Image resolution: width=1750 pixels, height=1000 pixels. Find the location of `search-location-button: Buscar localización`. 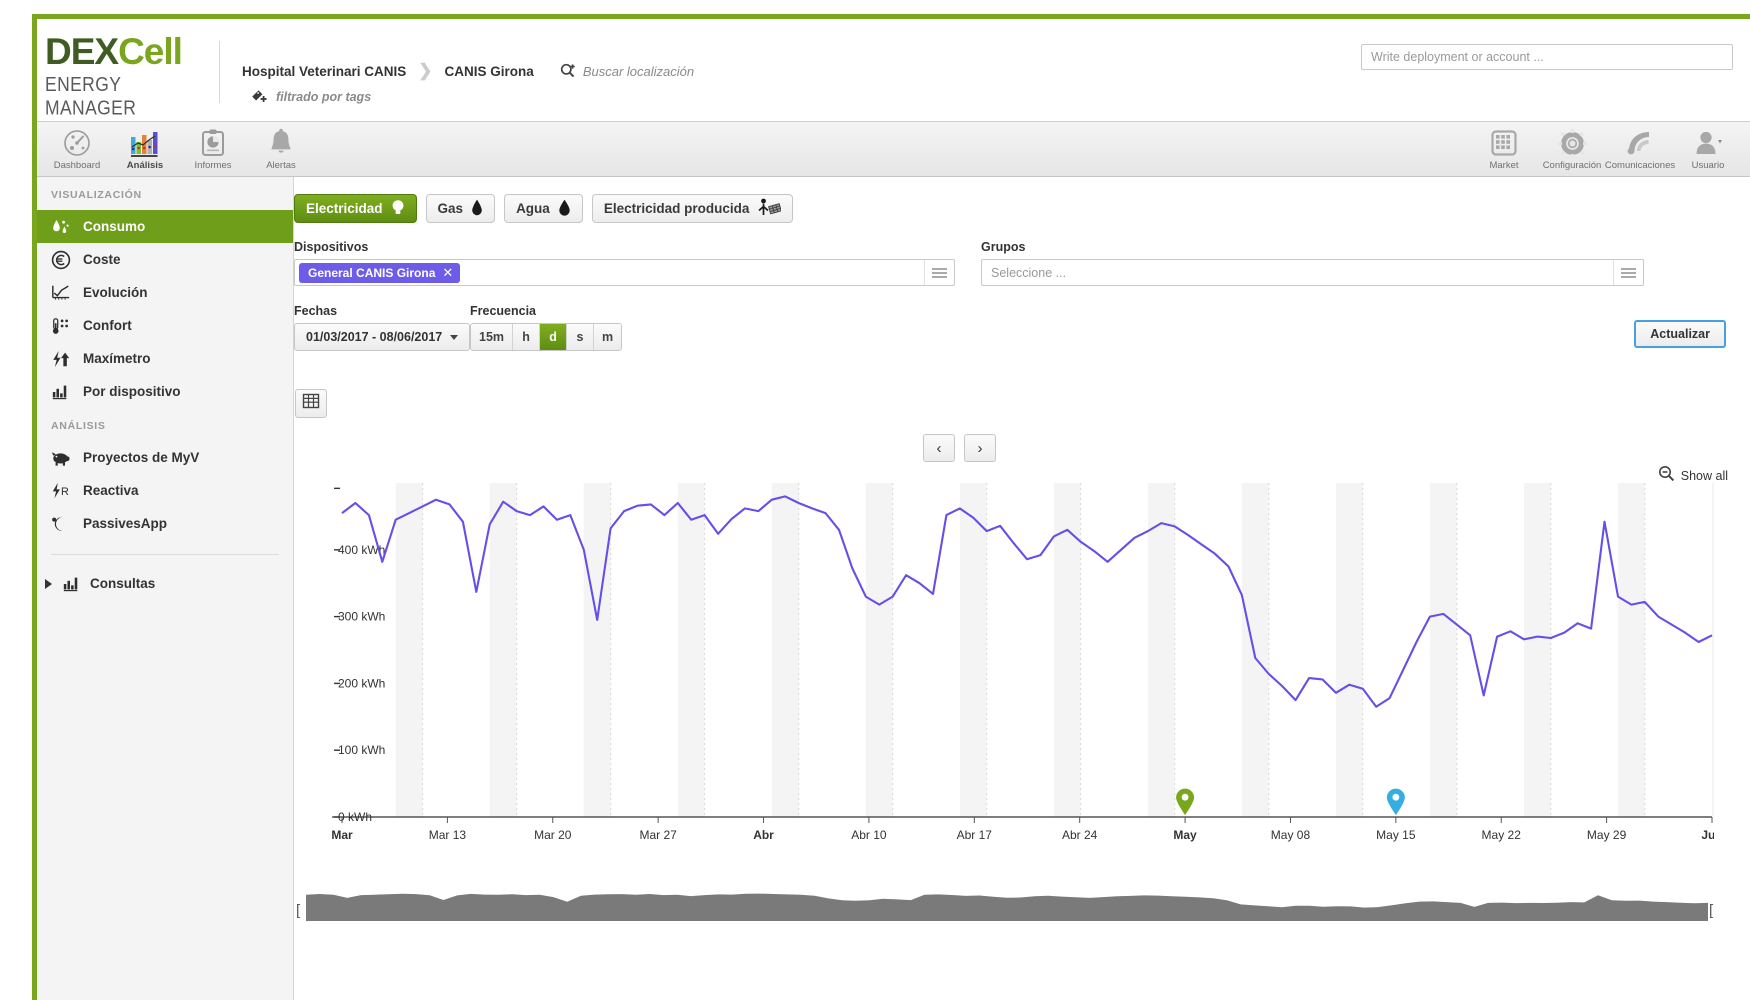

search-location-button: Buscar localización is located at coordinates (627, 71).